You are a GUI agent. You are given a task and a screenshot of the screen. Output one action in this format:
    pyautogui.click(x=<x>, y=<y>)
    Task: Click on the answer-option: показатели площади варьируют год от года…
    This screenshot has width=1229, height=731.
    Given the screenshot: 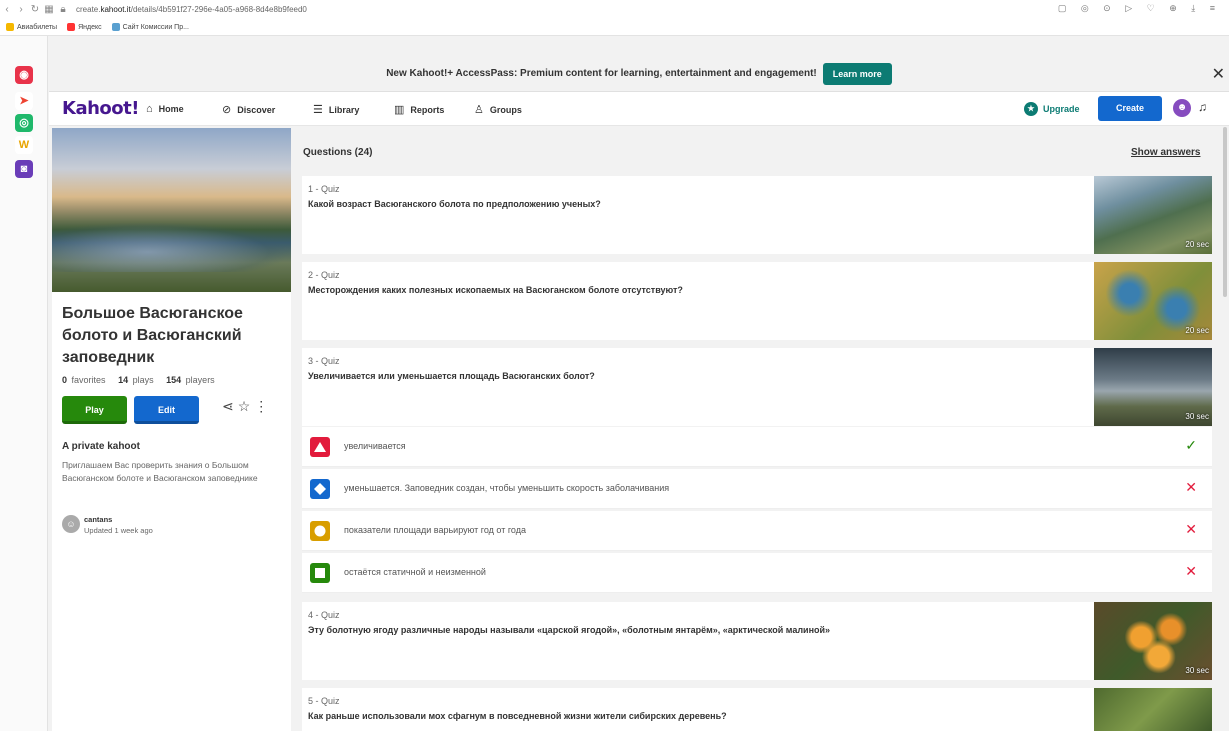 What is the action you would take?
    pyautogui.click(x=757, y=531)
    